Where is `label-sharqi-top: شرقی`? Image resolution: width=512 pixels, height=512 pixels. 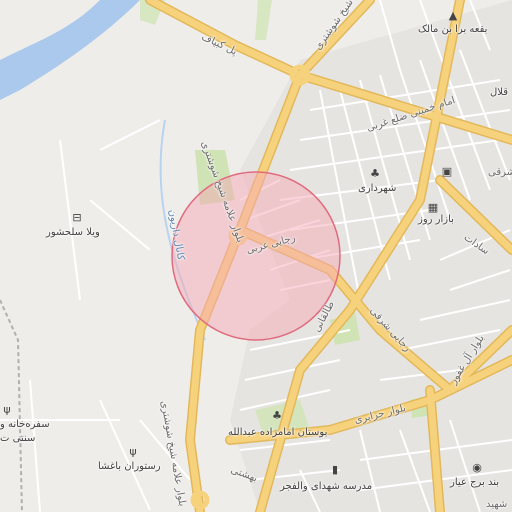 label-sharqi-top: شرقی is located at coordinates (500, 172).